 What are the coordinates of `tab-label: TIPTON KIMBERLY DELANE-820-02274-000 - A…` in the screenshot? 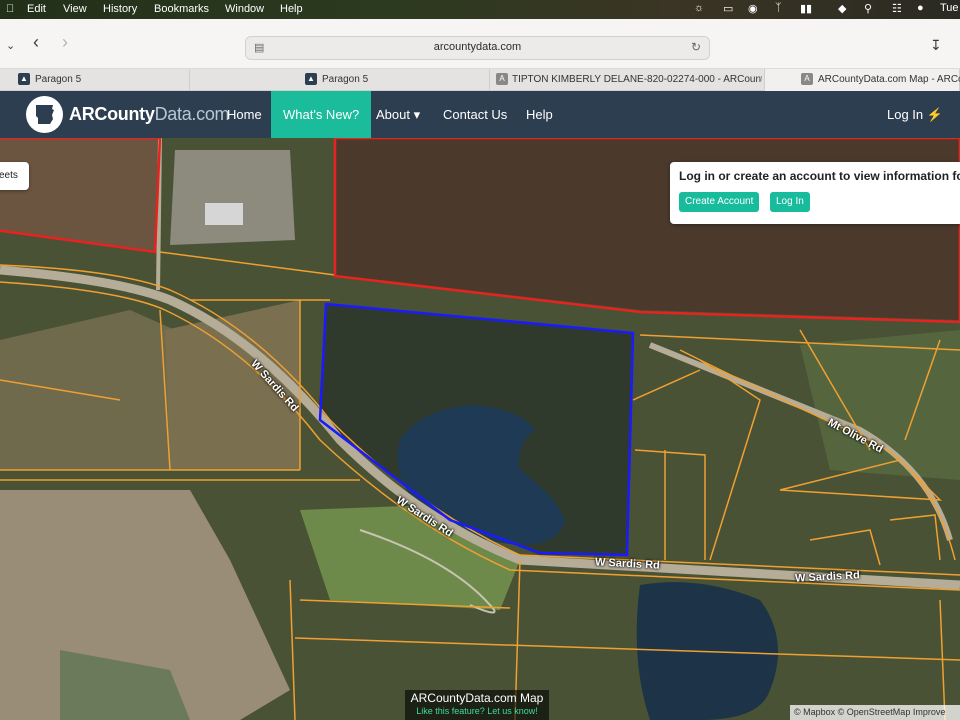 It's located at (637, 79).